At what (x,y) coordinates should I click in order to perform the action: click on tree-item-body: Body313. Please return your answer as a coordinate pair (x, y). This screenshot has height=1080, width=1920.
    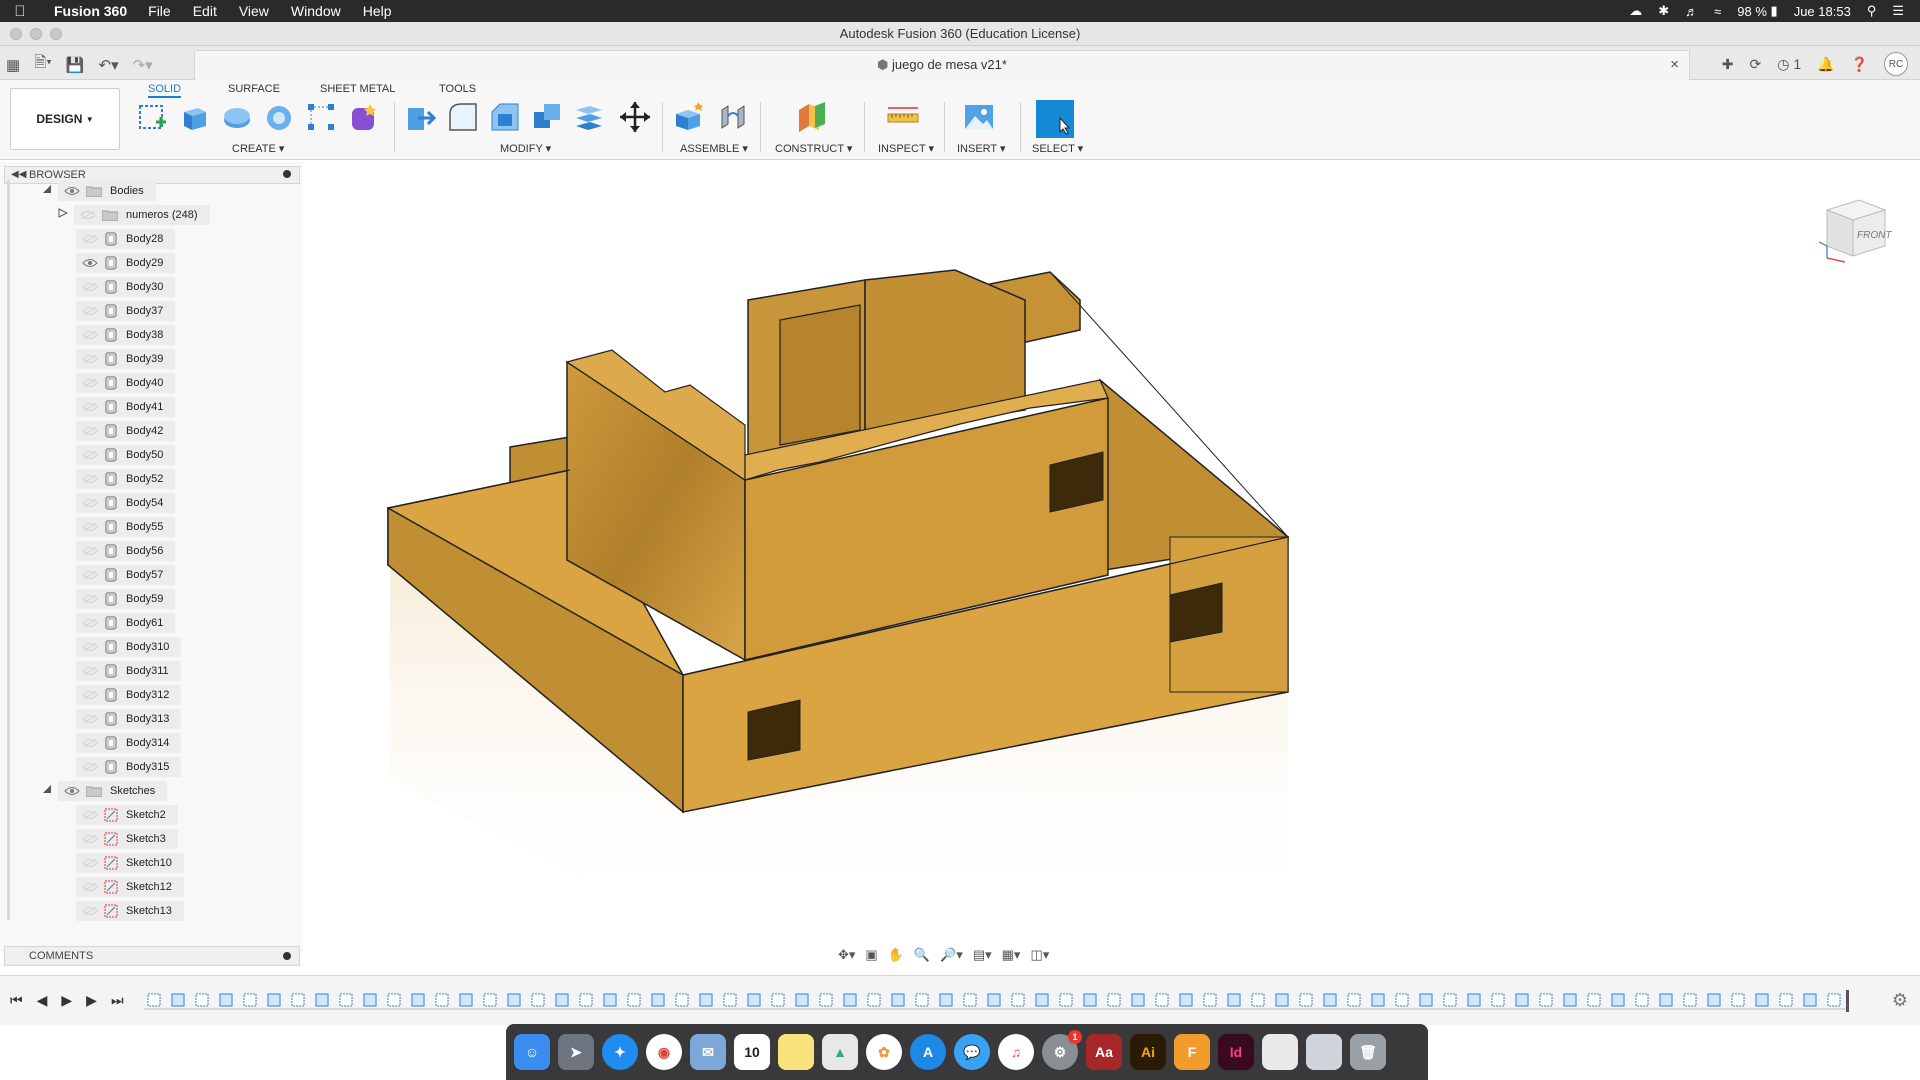
    Looking at the image, I should click on (129, 719).